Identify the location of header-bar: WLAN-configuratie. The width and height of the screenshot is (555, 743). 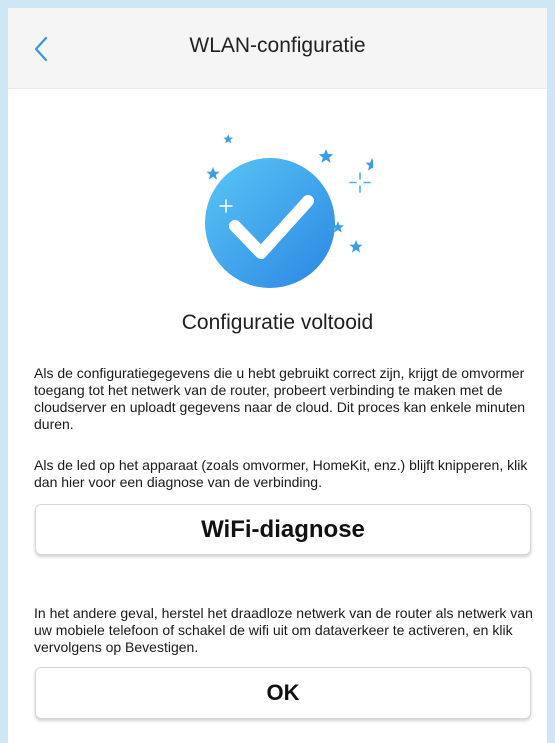
(277, 48).